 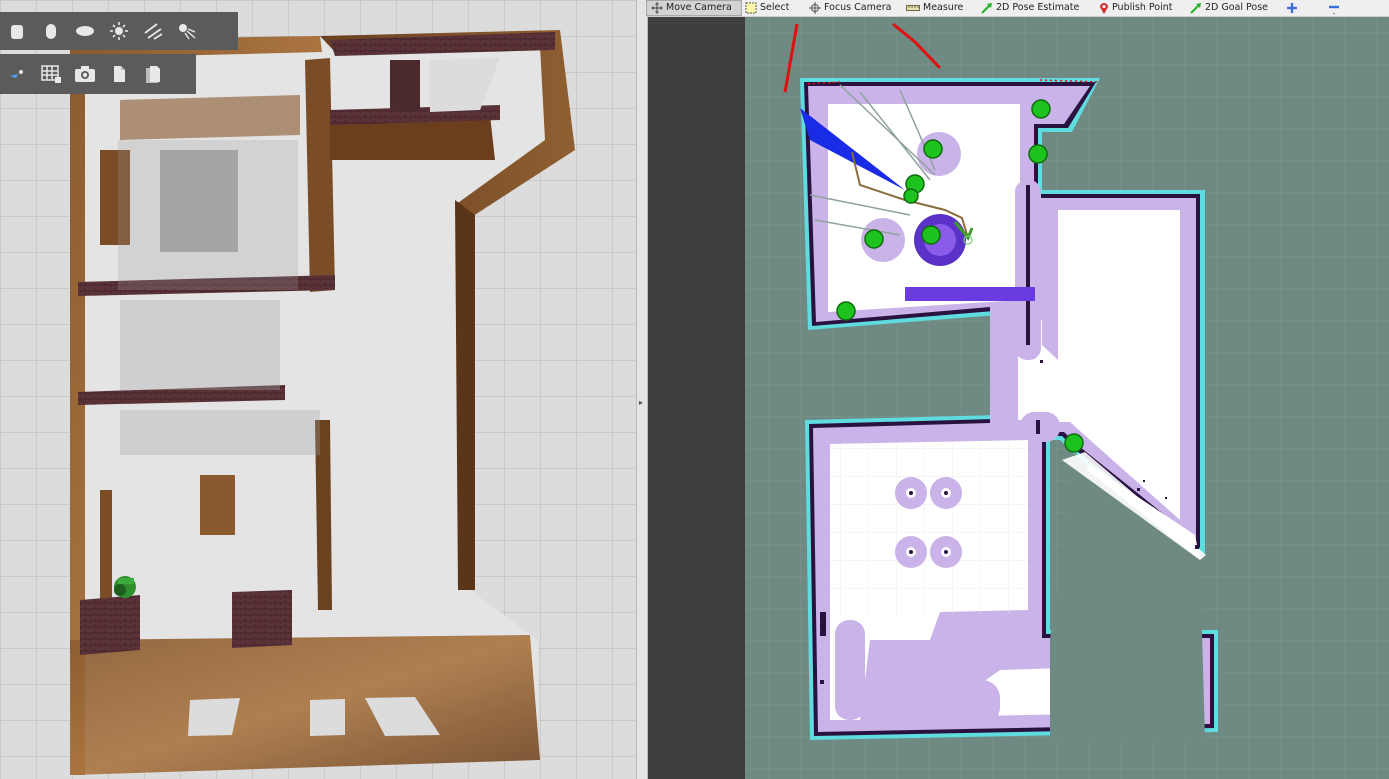 I want to click on tool-label: Publish Point, so click(x=1142, y=7).